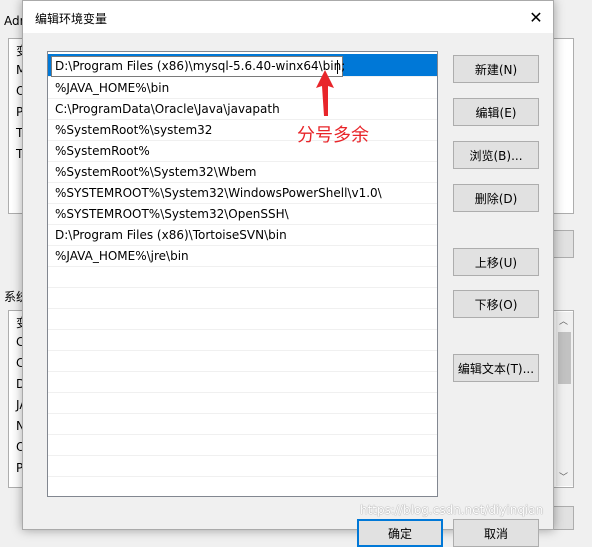  I want to click on ok-button: 确定, so click(400, 533).